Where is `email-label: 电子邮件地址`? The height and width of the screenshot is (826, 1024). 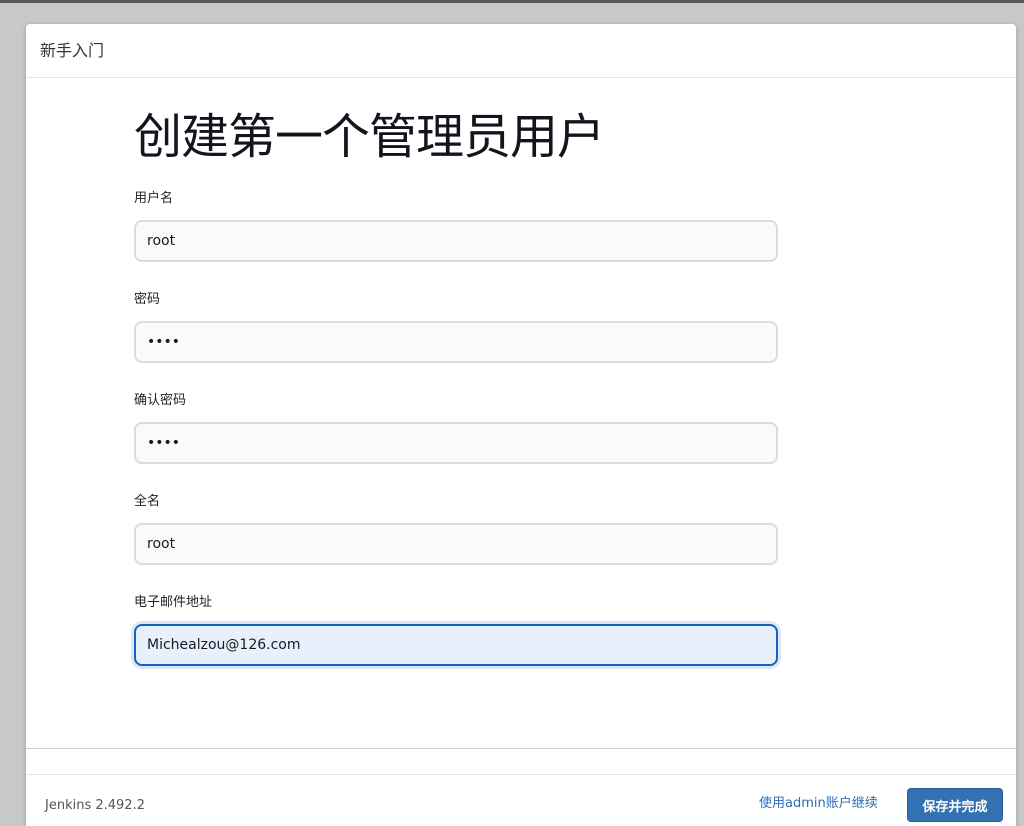
email-label: 电子邮件地址 is located at coordinates (173, 602).